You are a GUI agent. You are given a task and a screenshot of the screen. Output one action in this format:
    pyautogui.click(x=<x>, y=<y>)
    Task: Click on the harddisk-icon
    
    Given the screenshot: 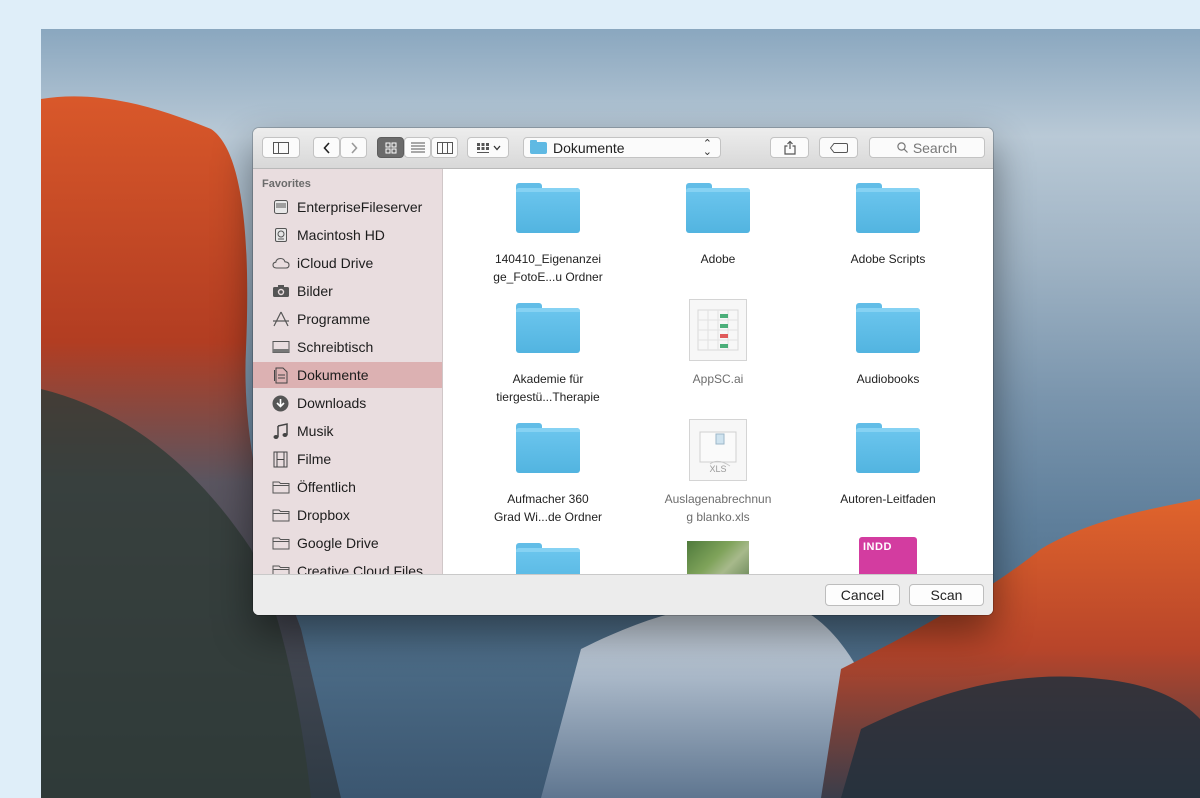 What is the action you would take?
    pyautogui.click(x=280, y=235)
    